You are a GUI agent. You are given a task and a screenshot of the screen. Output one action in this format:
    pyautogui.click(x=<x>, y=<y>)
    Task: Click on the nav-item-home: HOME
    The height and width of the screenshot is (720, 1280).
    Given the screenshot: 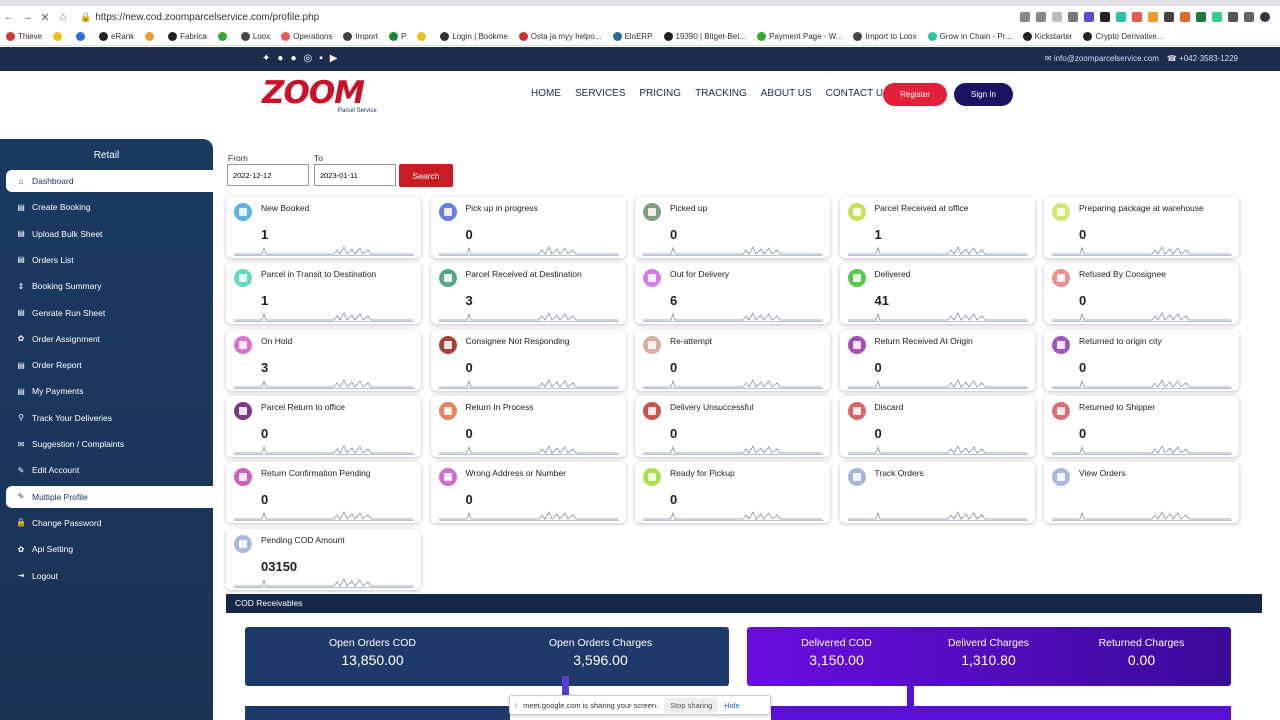 What is the action you would take?
    pyautogui.click(x=546, y=93)
    